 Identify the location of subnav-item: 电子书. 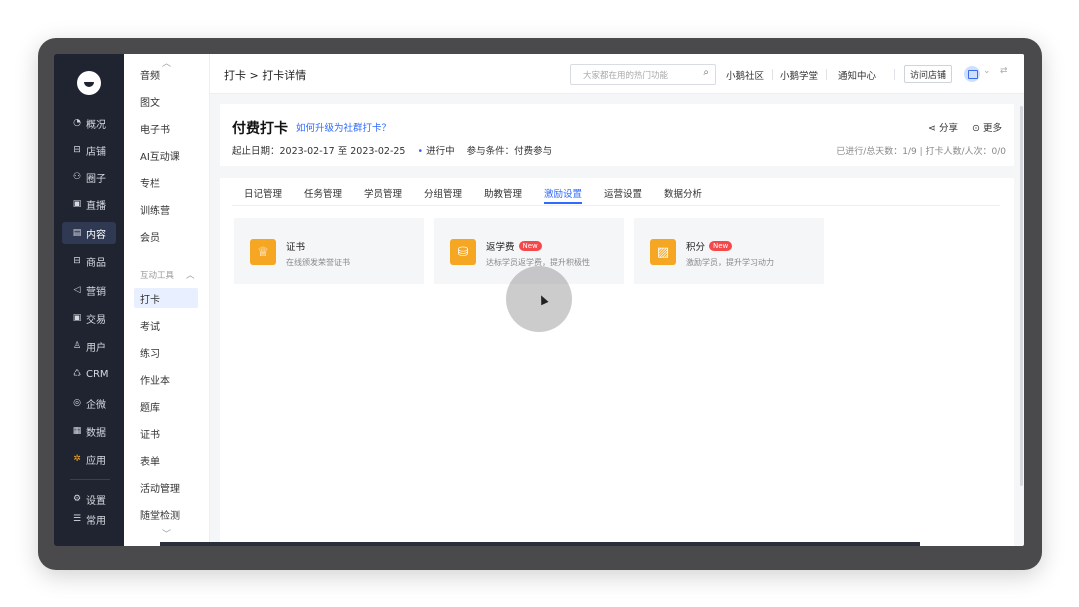
(166, 128).